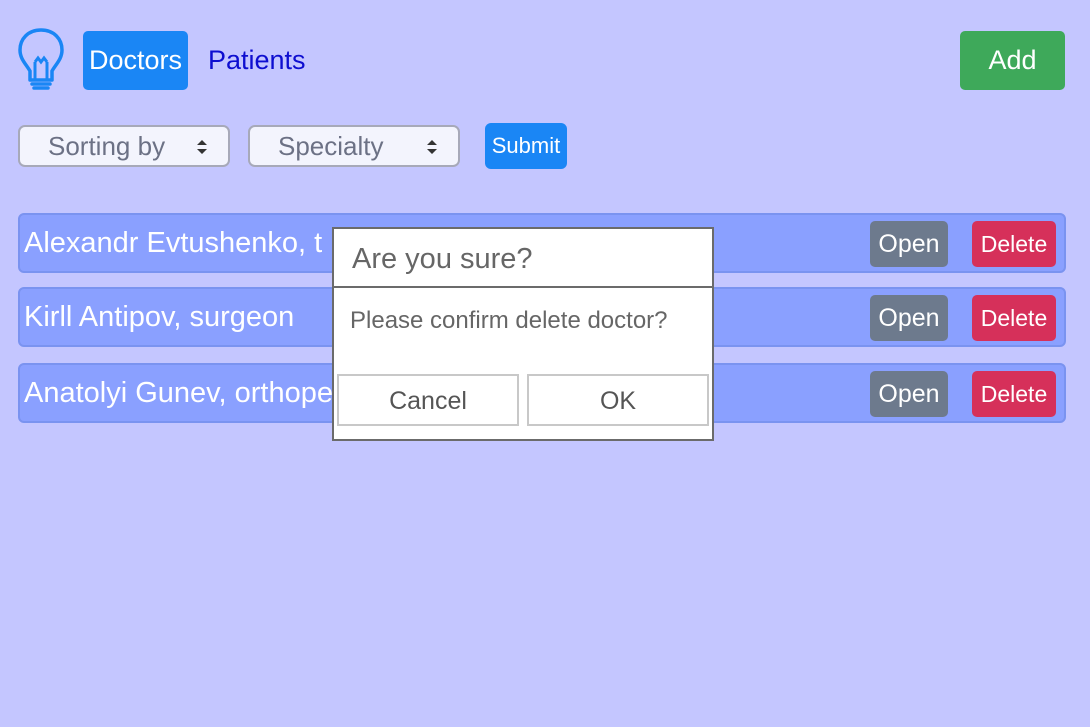 This screenshot has width=1090, height=727. I want to click on add-button: Add, so click(1012, 60).